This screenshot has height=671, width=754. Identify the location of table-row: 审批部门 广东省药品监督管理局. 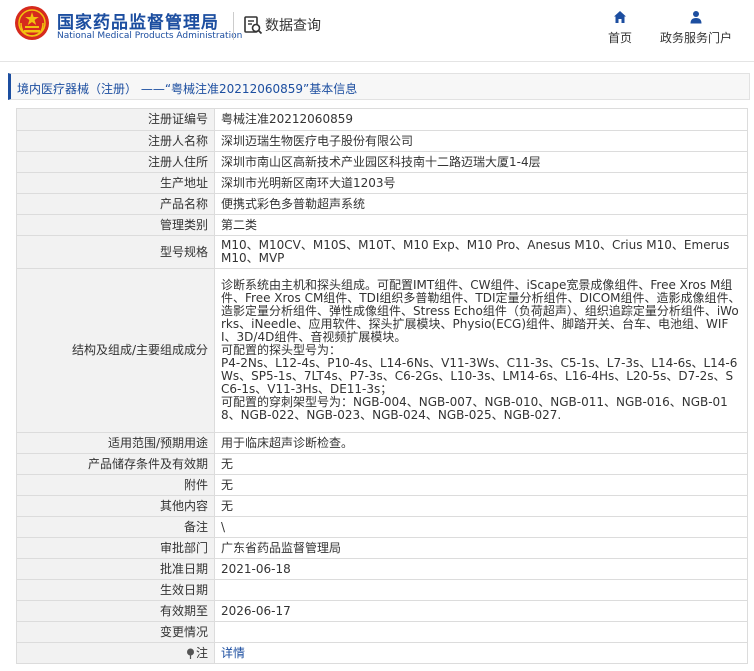
(382, 548).